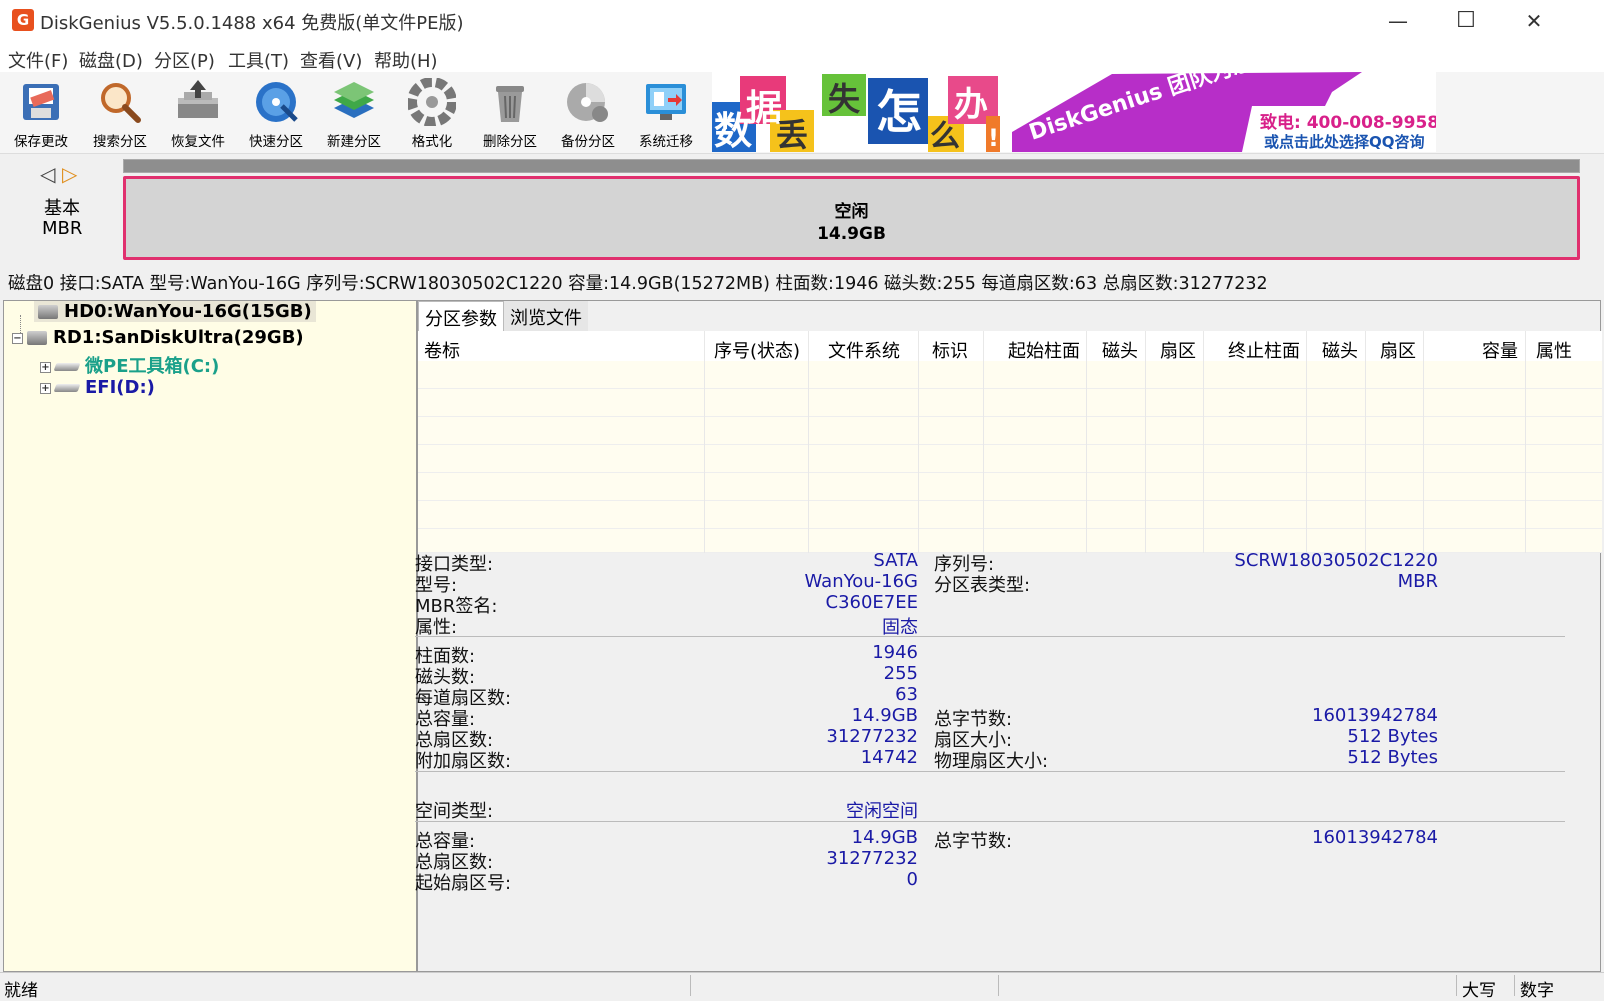  Describe the element at coordinates (912, 879) in the screenshot. I see `start-sector-value: 0` at that location.